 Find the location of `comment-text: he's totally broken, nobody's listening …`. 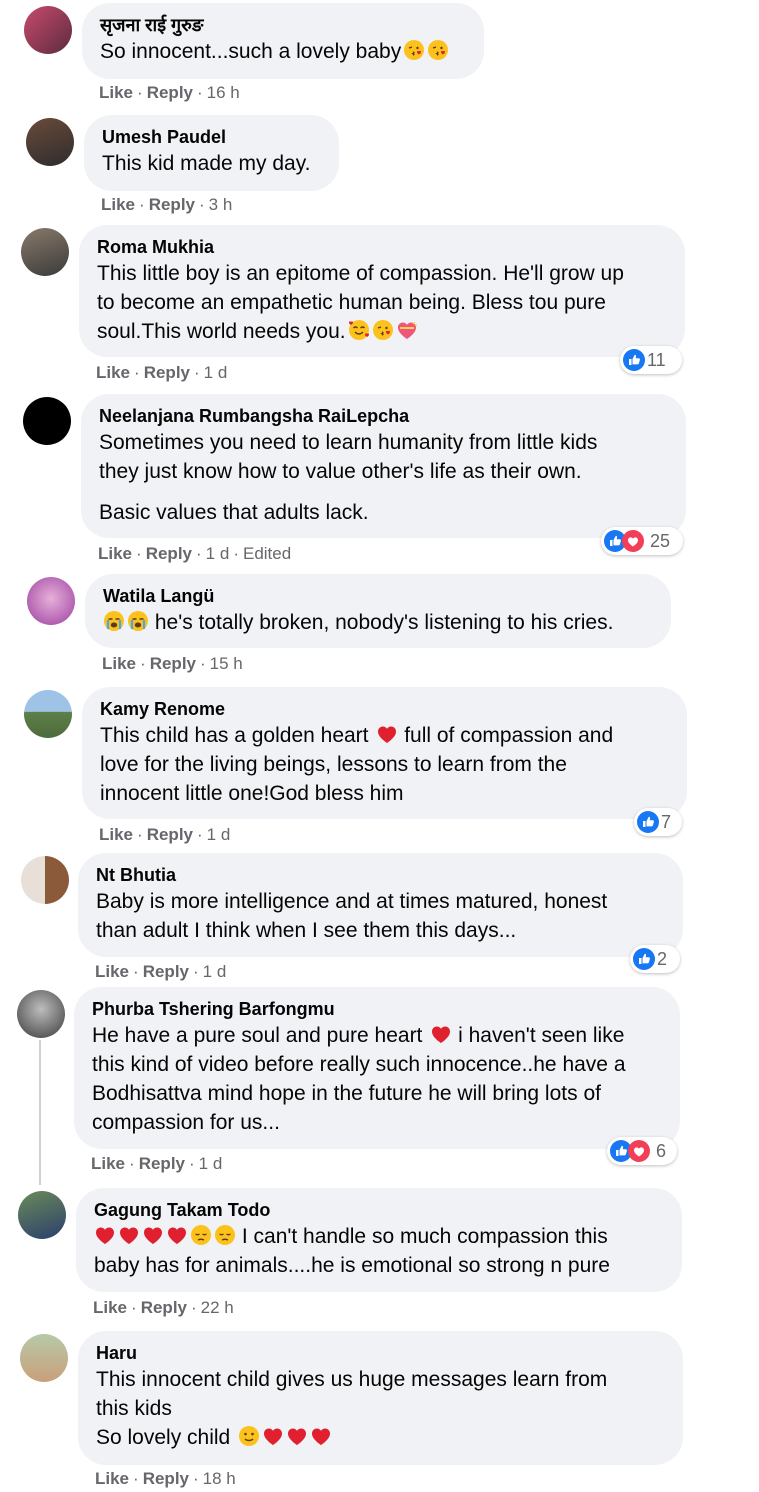

comment-text: he's totally broken, nobody's listening … is located at coordinates (384, 622).